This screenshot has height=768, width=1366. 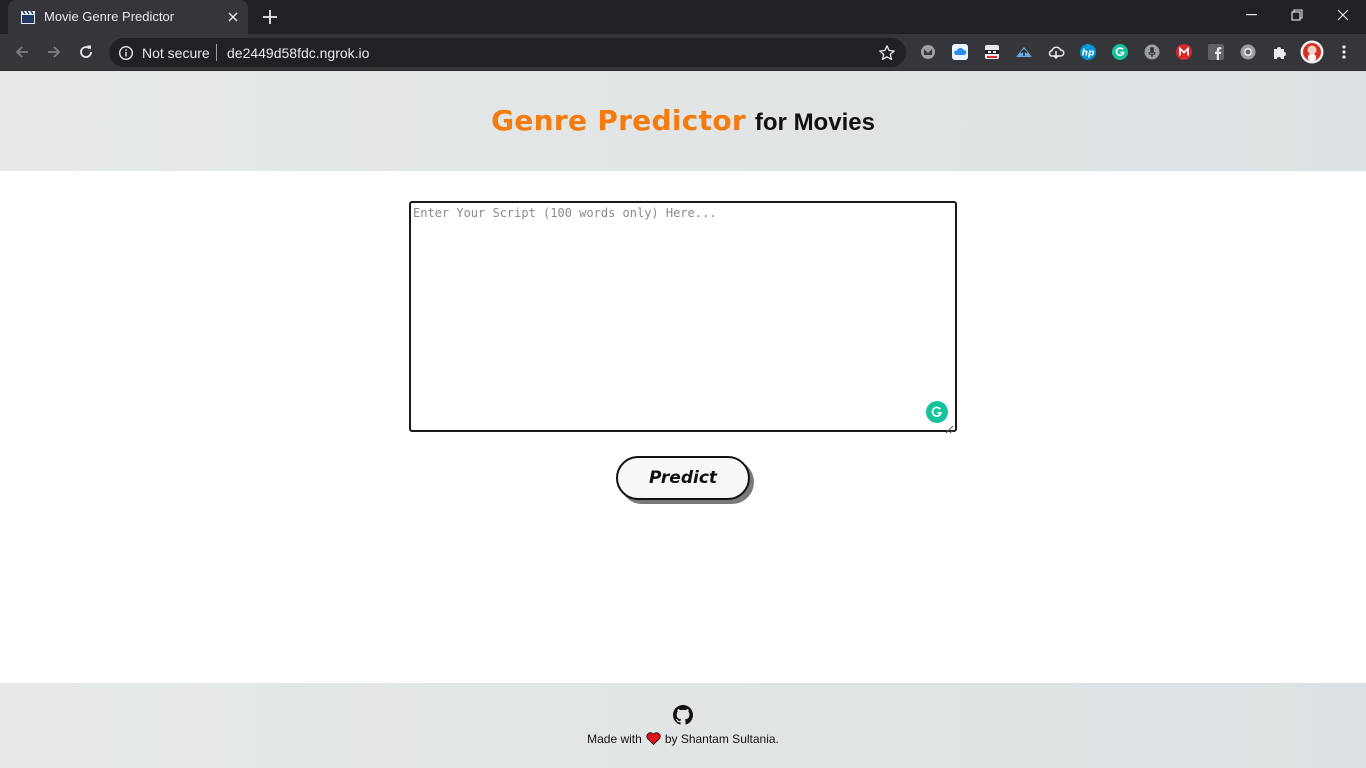 What do you see at coordinates (683, 478) in the screenshot?
I see `predict-button: Predict` at bounding box center [683, 478].